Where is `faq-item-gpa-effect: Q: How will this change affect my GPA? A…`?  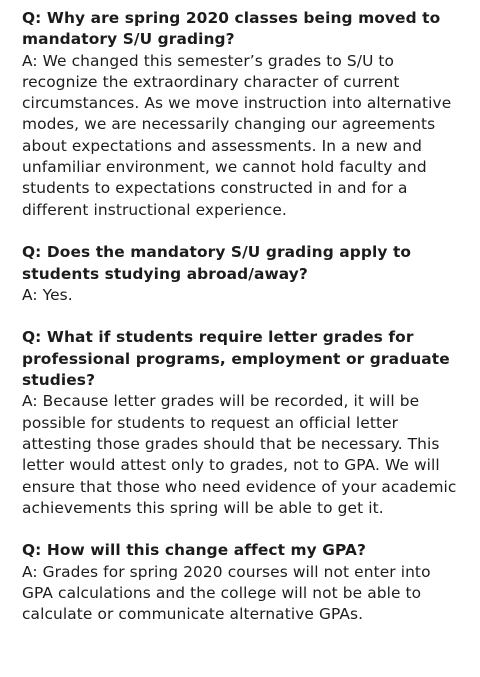
faq-item-gpa-effect: Q: How will this change affect my GPA? A… is located at coordinates (240, 582).